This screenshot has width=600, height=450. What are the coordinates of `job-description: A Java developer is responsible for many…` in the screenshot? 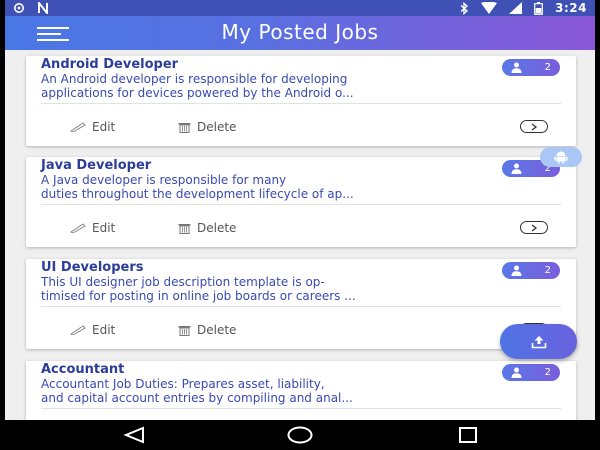 It's located at (271, 187).